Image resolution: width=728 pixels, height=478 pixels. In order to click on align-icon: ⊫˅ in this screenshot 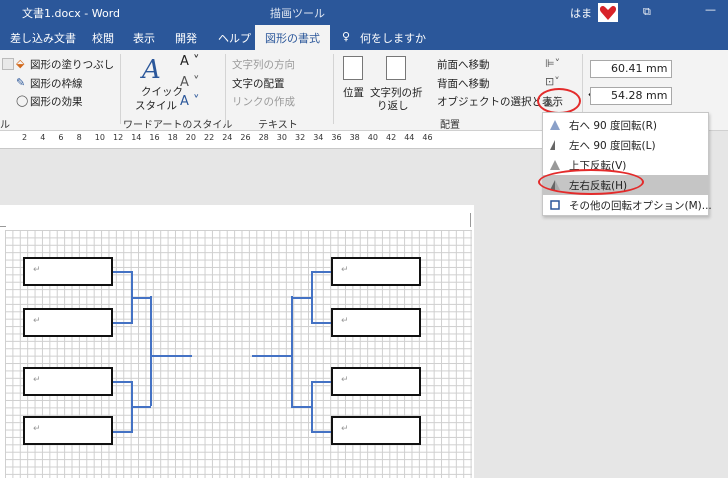, I will do `click(552, 63)`.